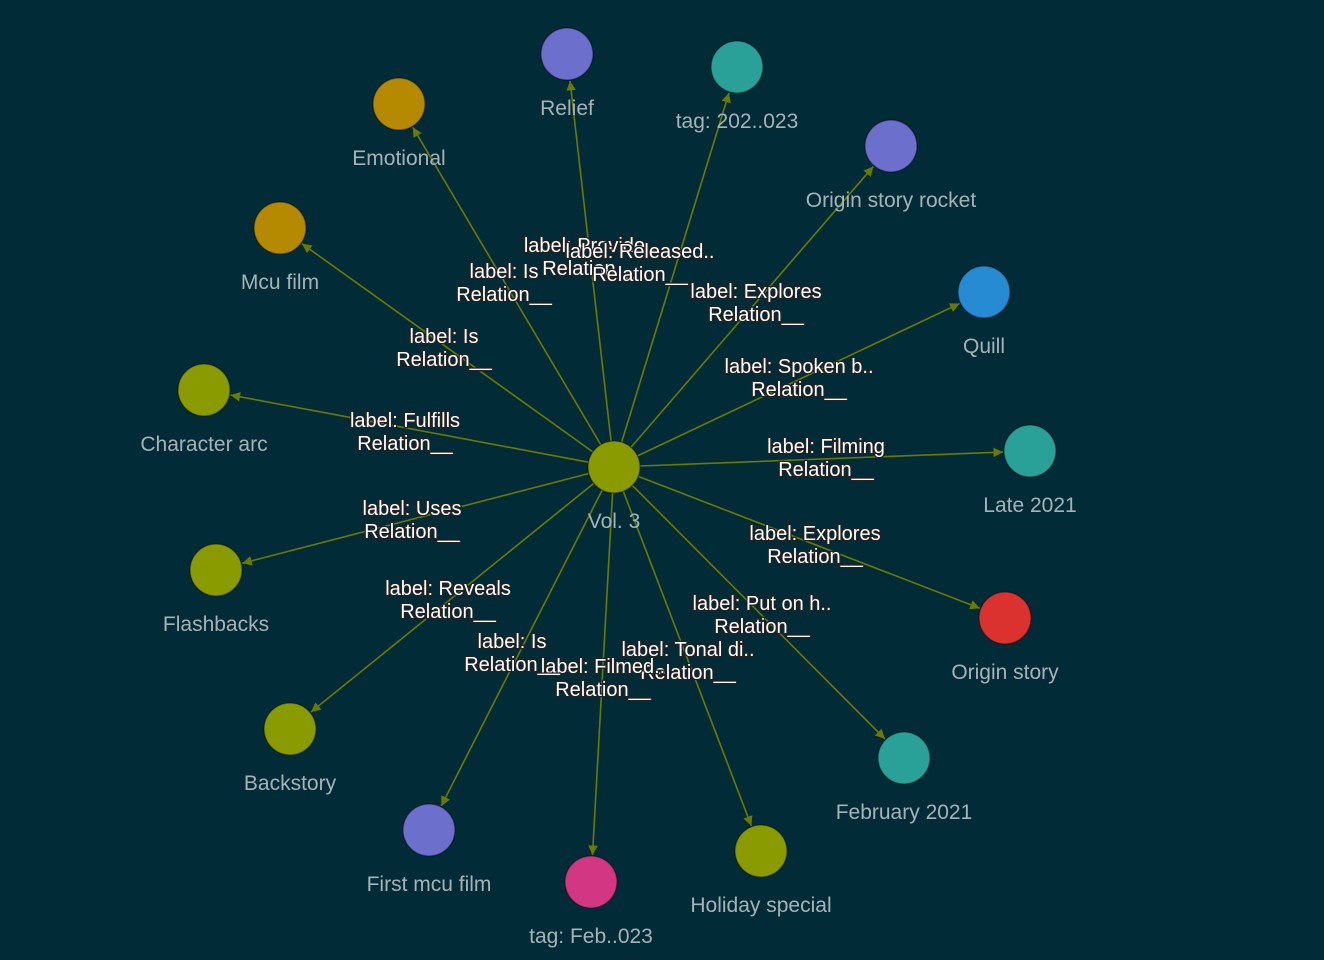  I want to click on node-label: tag: Feb..023, so click(591, 936).